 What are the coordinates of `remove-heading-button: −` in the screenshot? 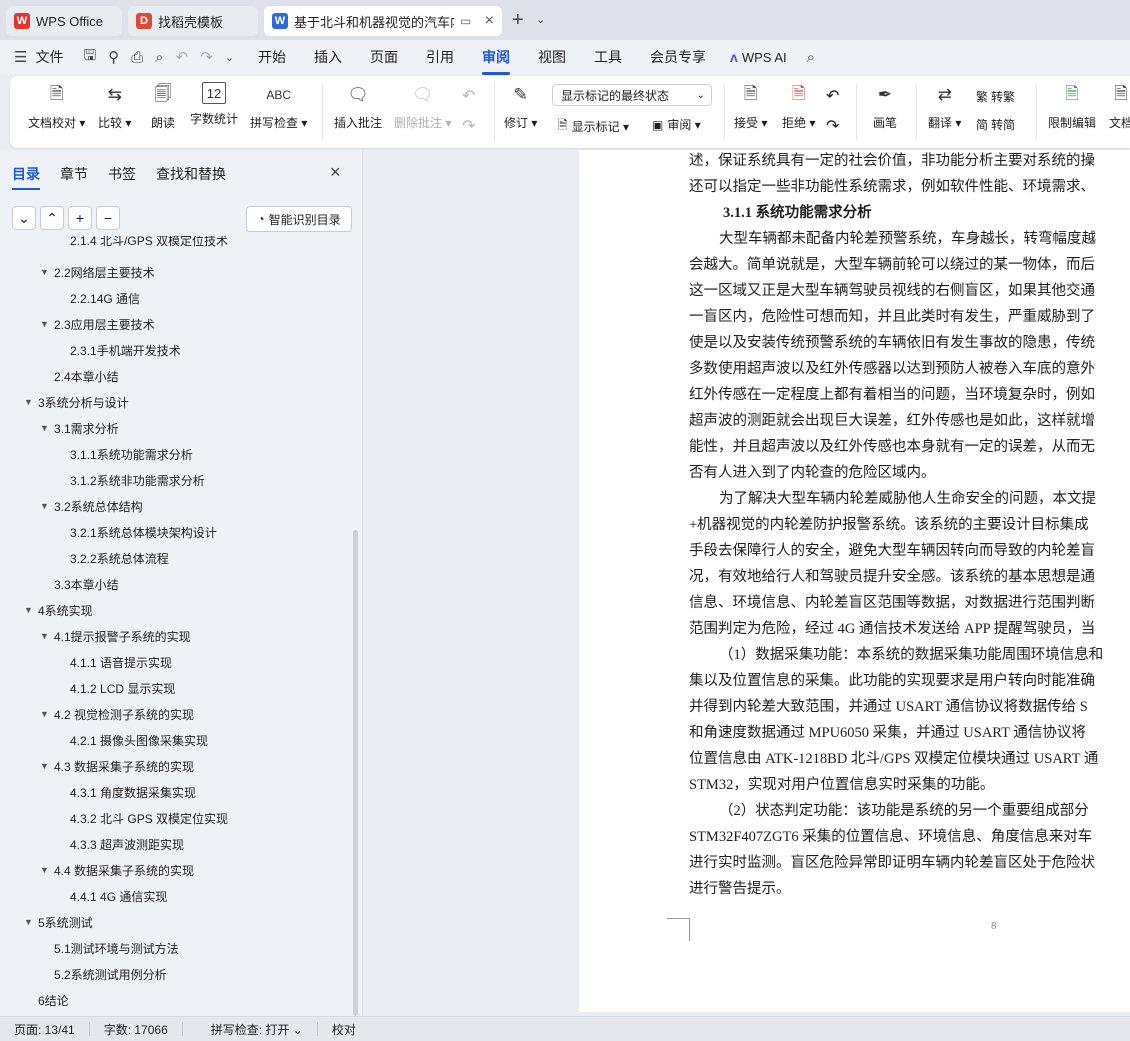 It's located at (108, 218).